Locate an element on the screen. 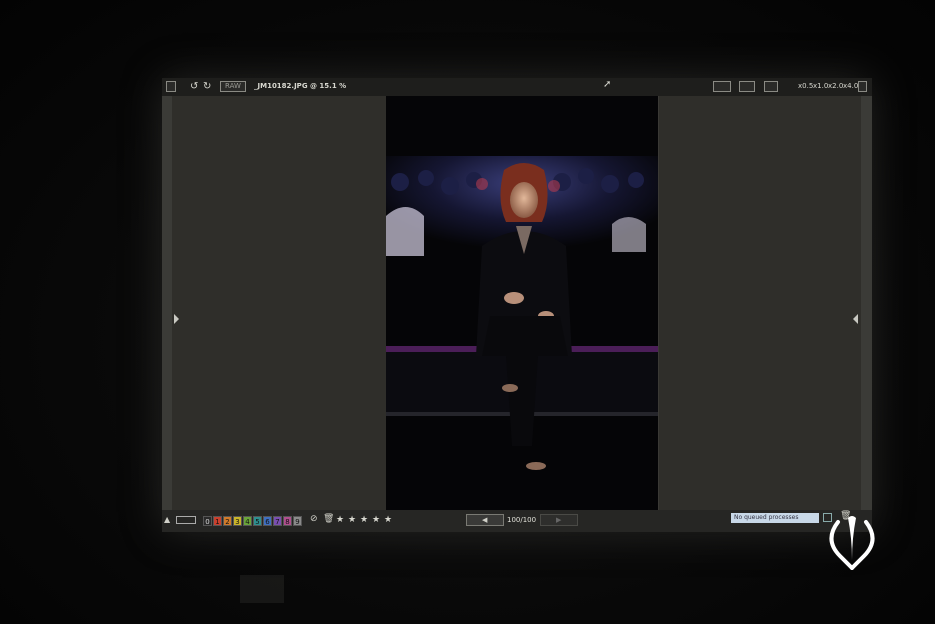  color-label-8: 8 is located at coordinates (287, 521).